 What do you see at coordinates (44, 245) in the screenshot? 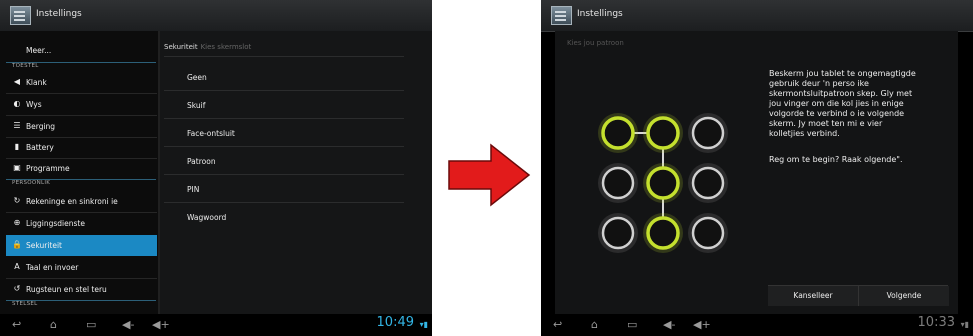
I see `list-item-label: Sekuriteit` at bounding box center [44, 245].